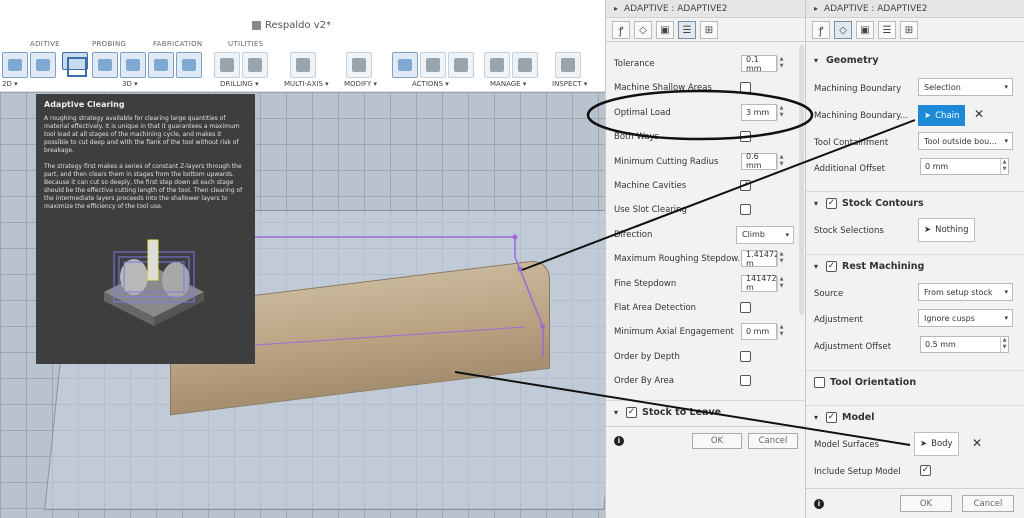  What do you see at coordinates (762, 112) in the screenshot?
I see `optimal-load-input: 3 mm ▲ ▼` at bounding box center [762, 112].